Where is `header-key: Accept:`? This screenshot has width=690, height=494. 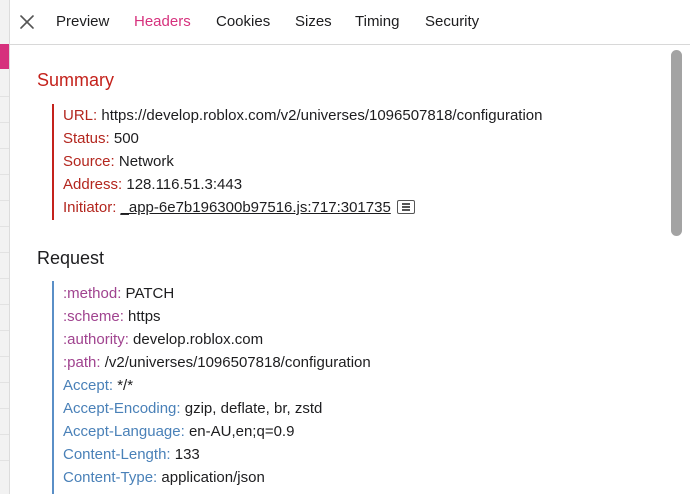
header-key: Accept: is located at coordinates (88, 385).